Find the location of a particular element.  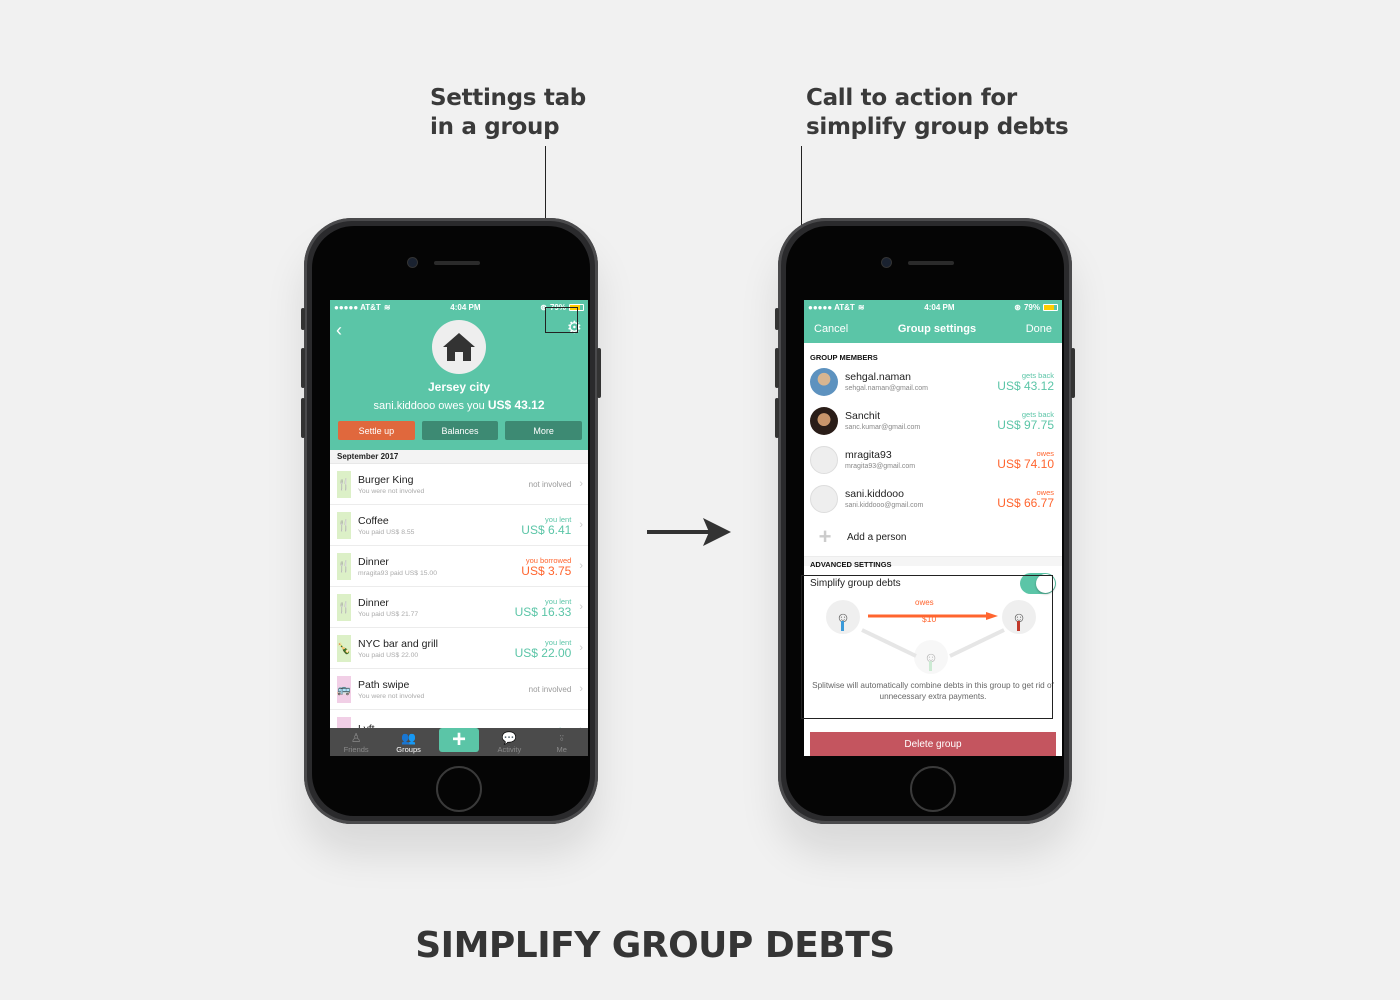

status-bar: ●●●●● AT&T ≋ 4:04 PM ⊛ 79% is located at coordinates (933, 307).